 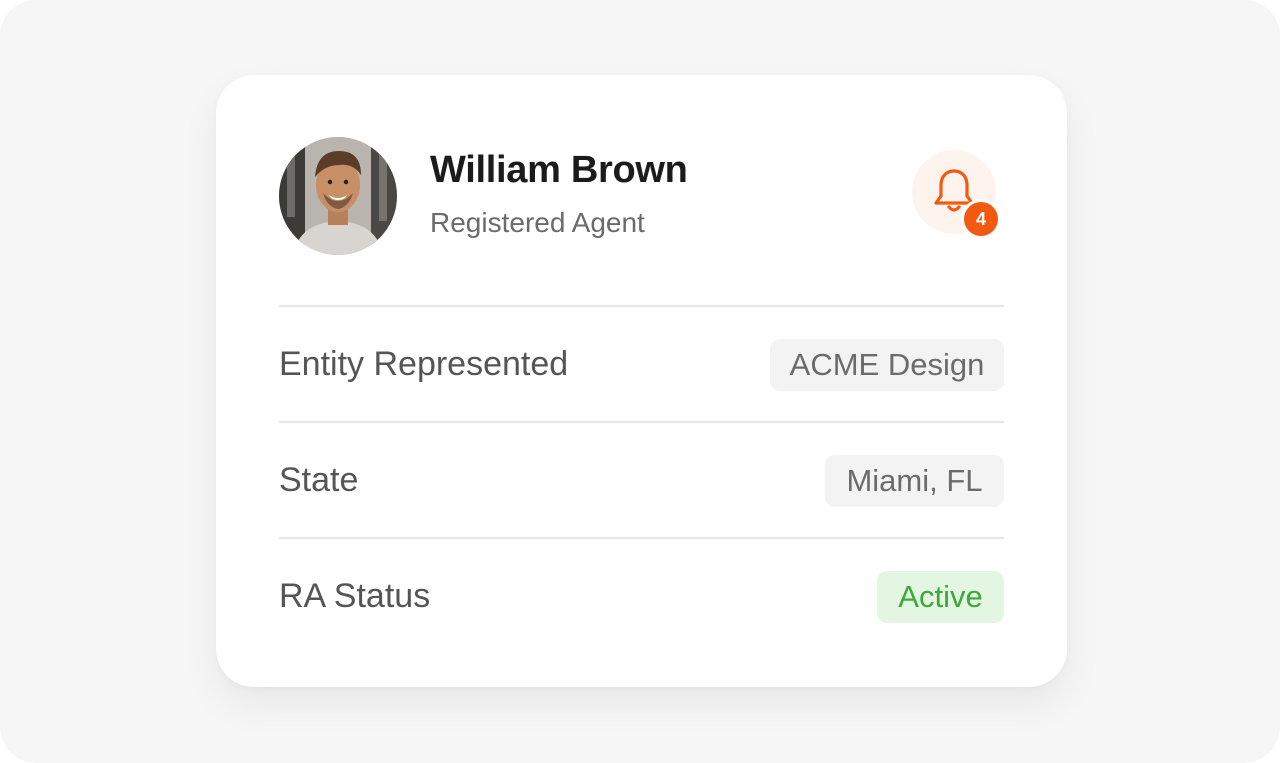 I want to click on entity-represented-label: Entity Represented, so click(x=424, y=364).